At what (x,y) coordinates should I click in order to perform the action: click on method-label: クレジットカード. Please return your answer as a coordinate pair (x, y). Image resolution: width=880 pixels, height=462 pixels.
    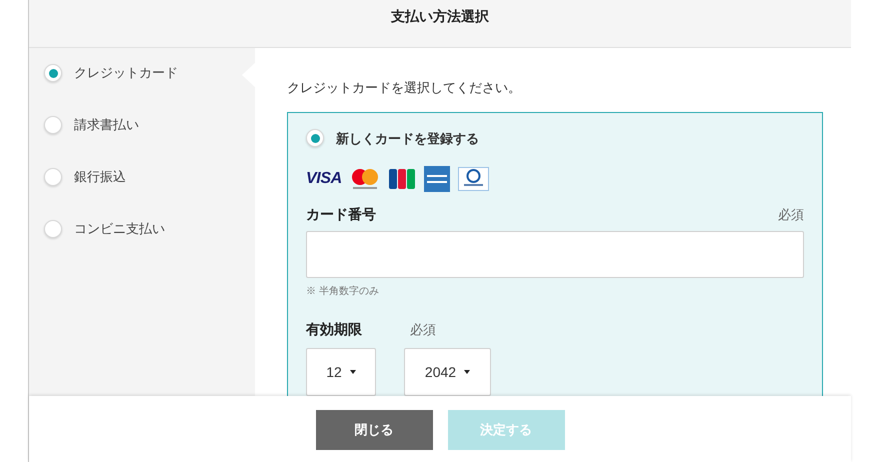
    Looking at the image, I should click on (126, 73).